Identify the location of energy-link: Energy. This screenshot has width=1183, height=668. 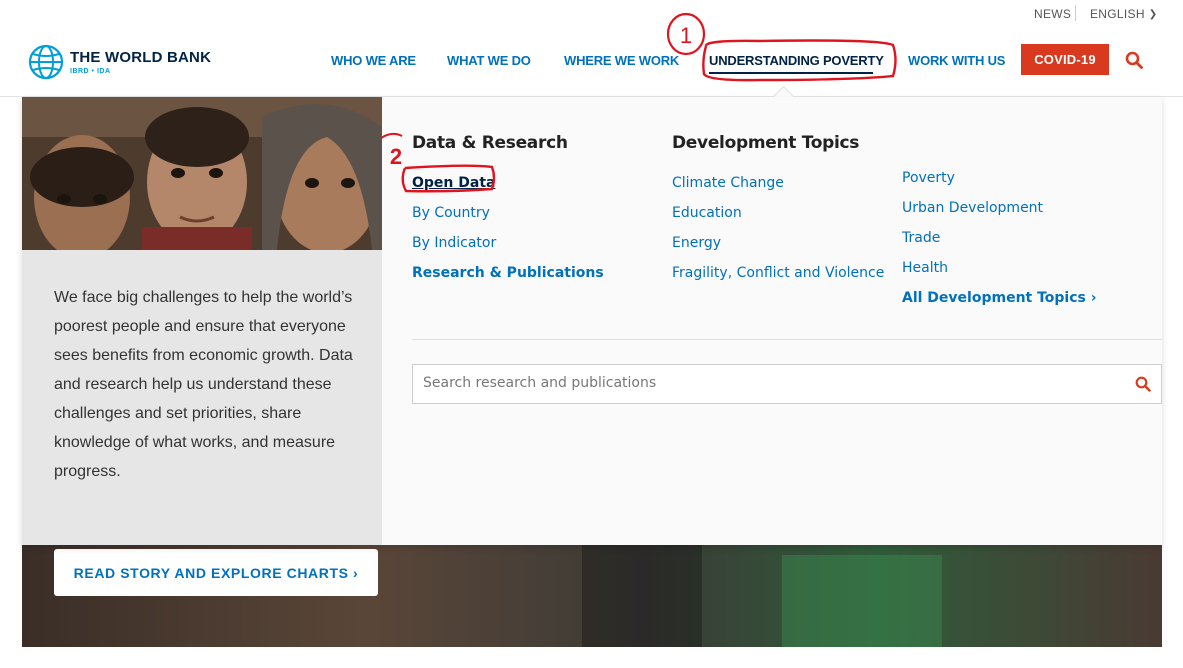
(778, 243).